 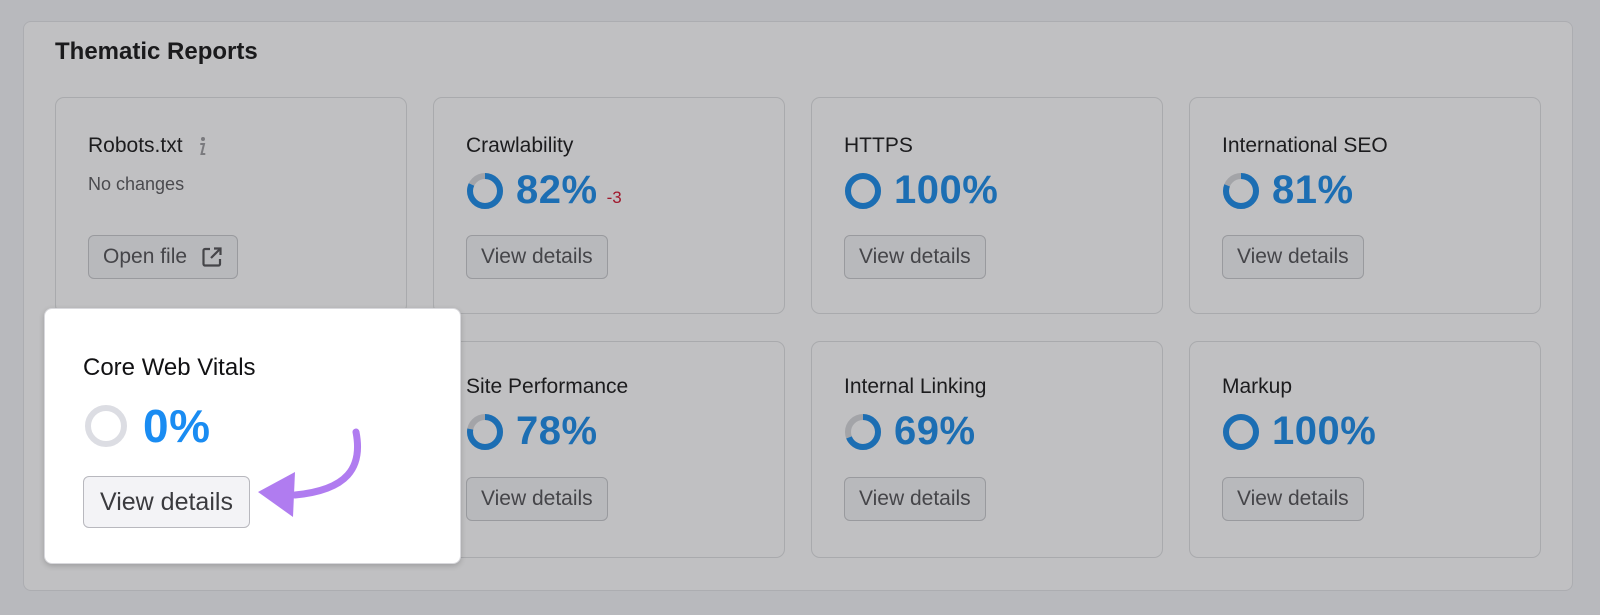 I want to click on button-label: Open file, so click(x=145, y=256).